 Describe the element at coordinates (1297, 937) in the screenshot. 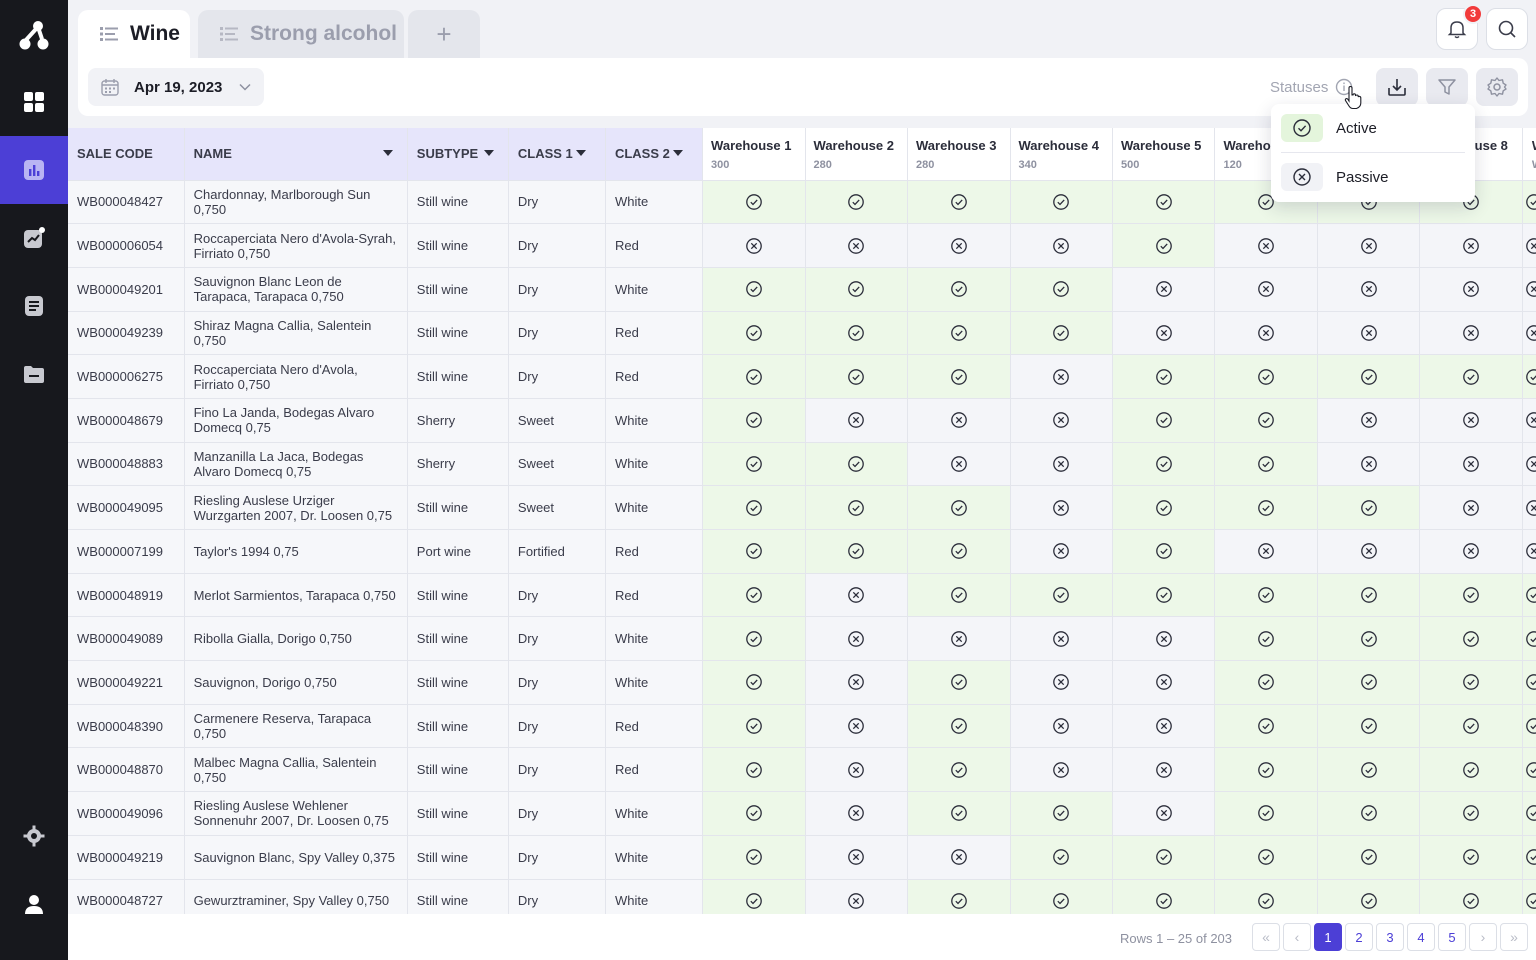

I see `prev-page-button: ‹` at that location.